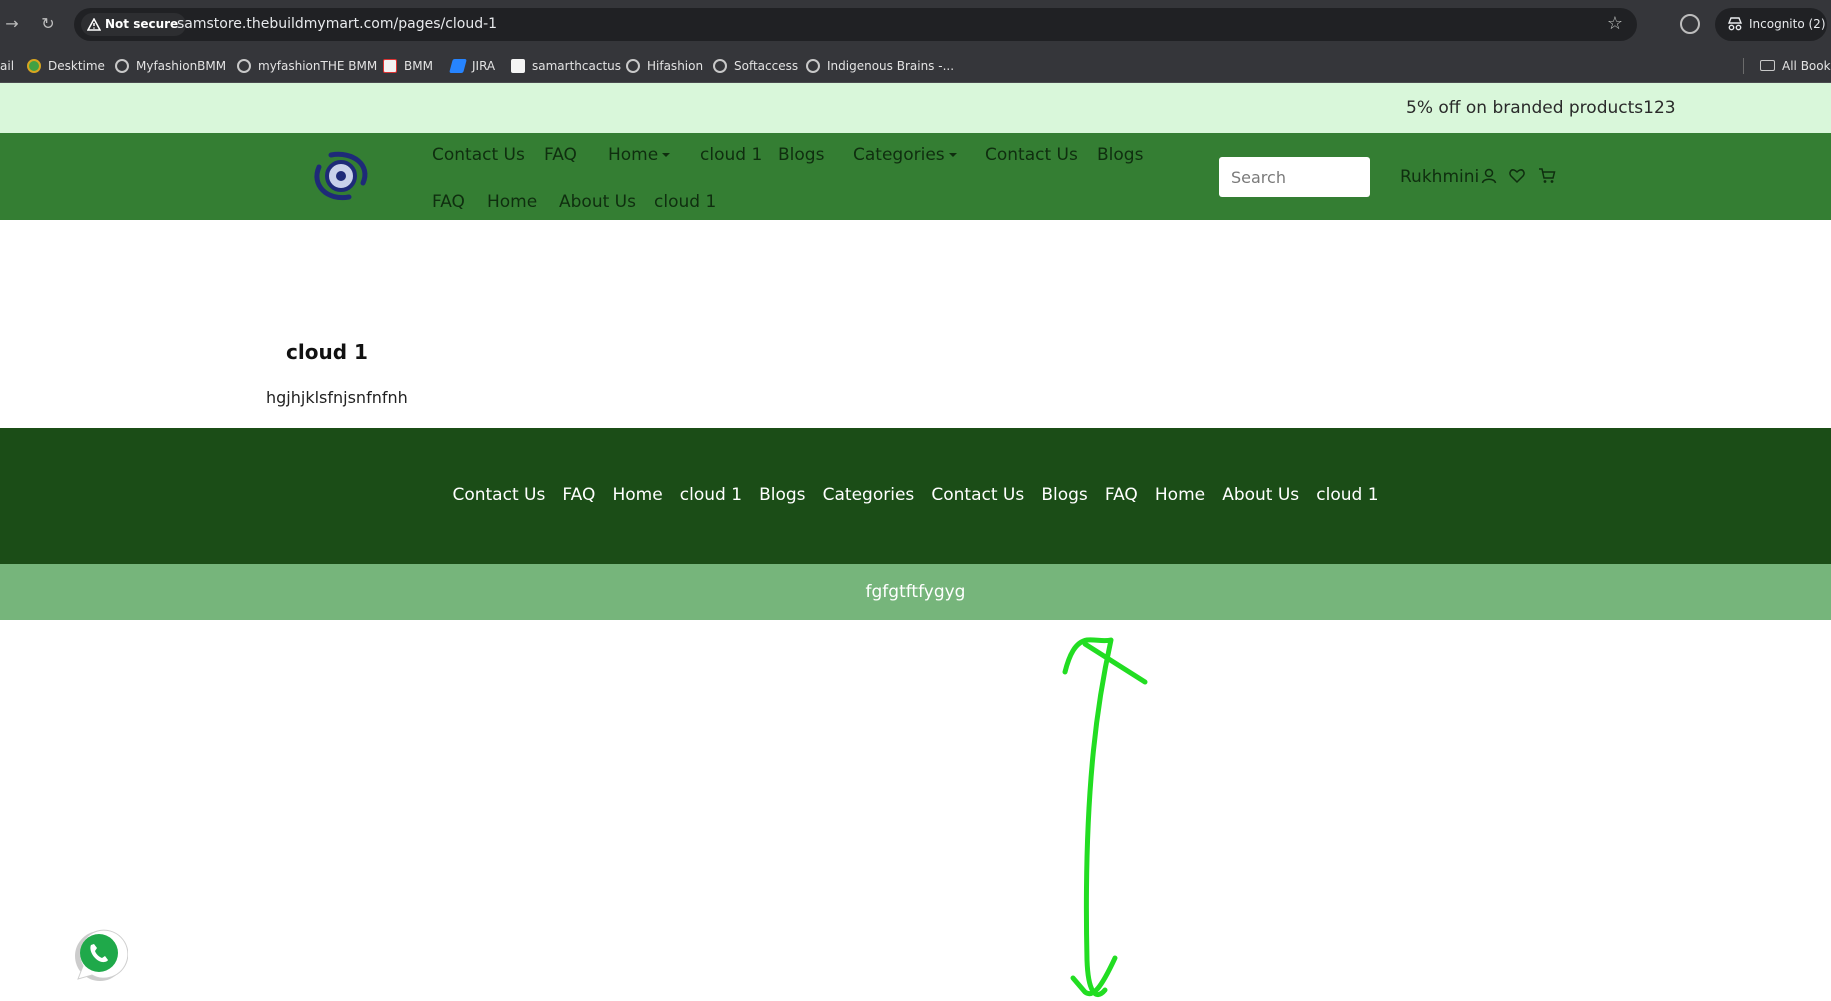 This screenshot has width=1831, height=1001. I want to click on bookmark-item: Hifashion, so click(664, 66).